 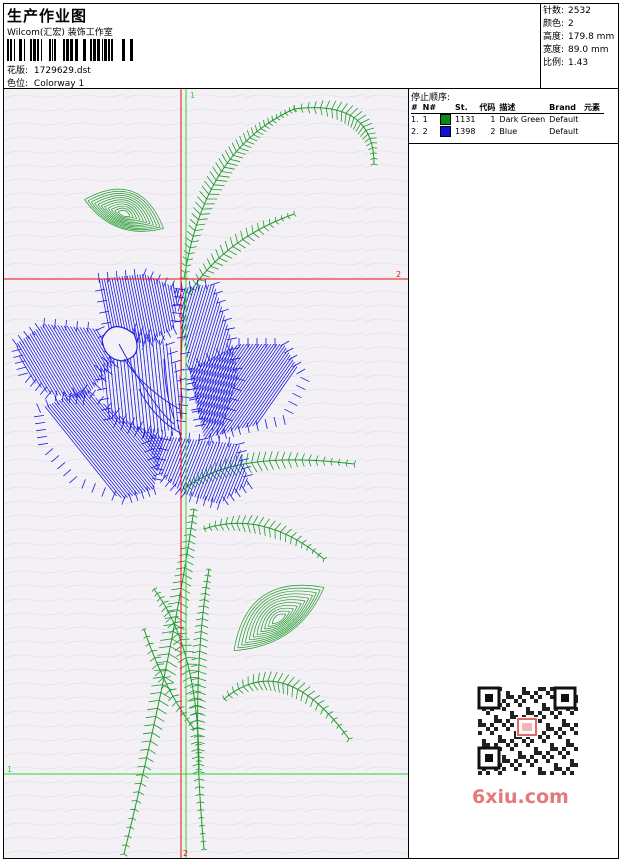 What do you see at coordinates (448, 108) in the screenshot?
I see `column-header-swatch` at bounding box center [448, 108].